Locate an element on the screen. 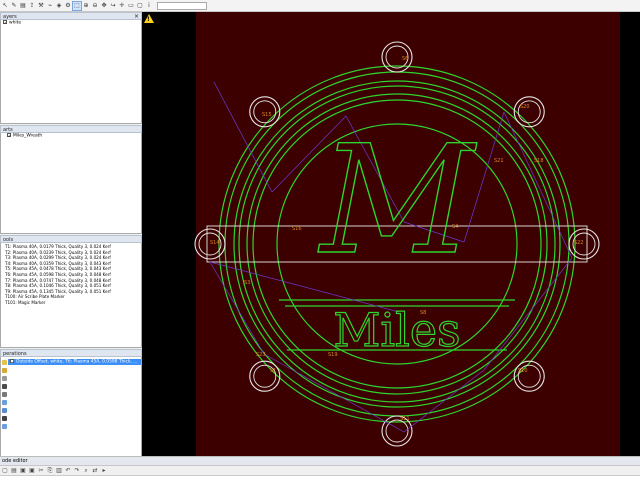 This screenshot has height=487, width=640. point-label: S16 is located at coordinates (297, 229).